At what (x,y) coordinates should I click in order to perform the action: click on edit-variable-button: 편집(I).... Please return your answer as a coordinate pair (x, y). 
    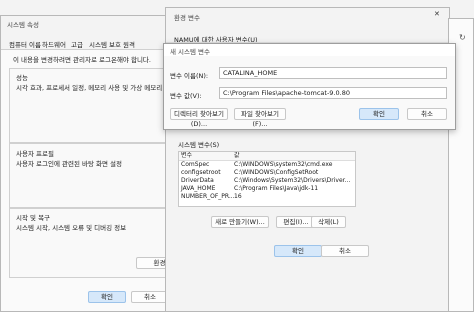
    Looking at the image, I should click on (296, 222).